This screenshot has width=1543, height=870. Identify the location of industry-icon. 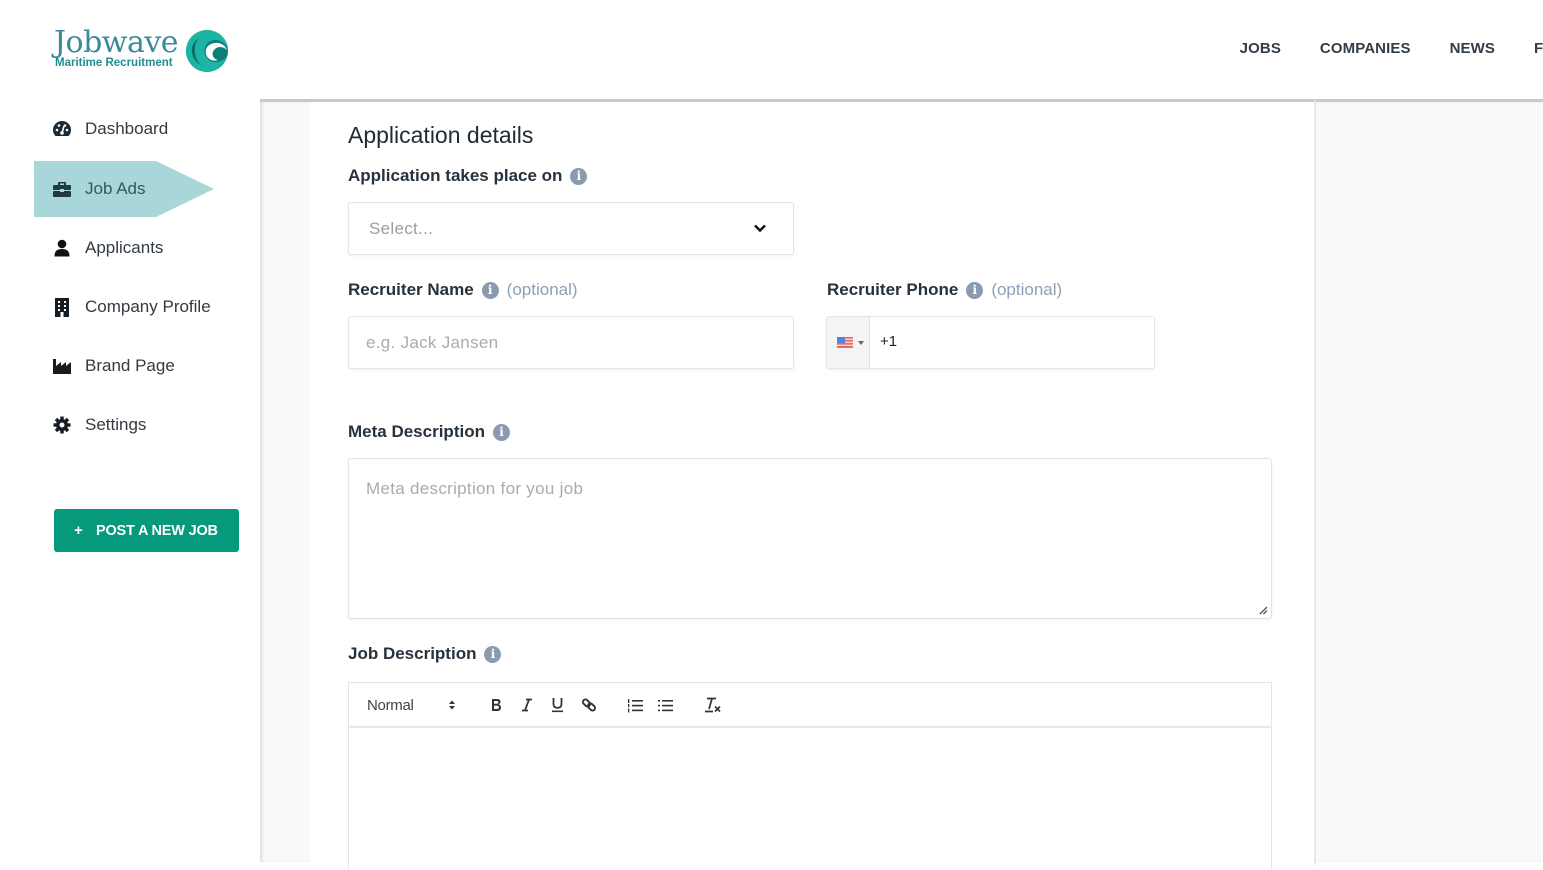
(62, 366).